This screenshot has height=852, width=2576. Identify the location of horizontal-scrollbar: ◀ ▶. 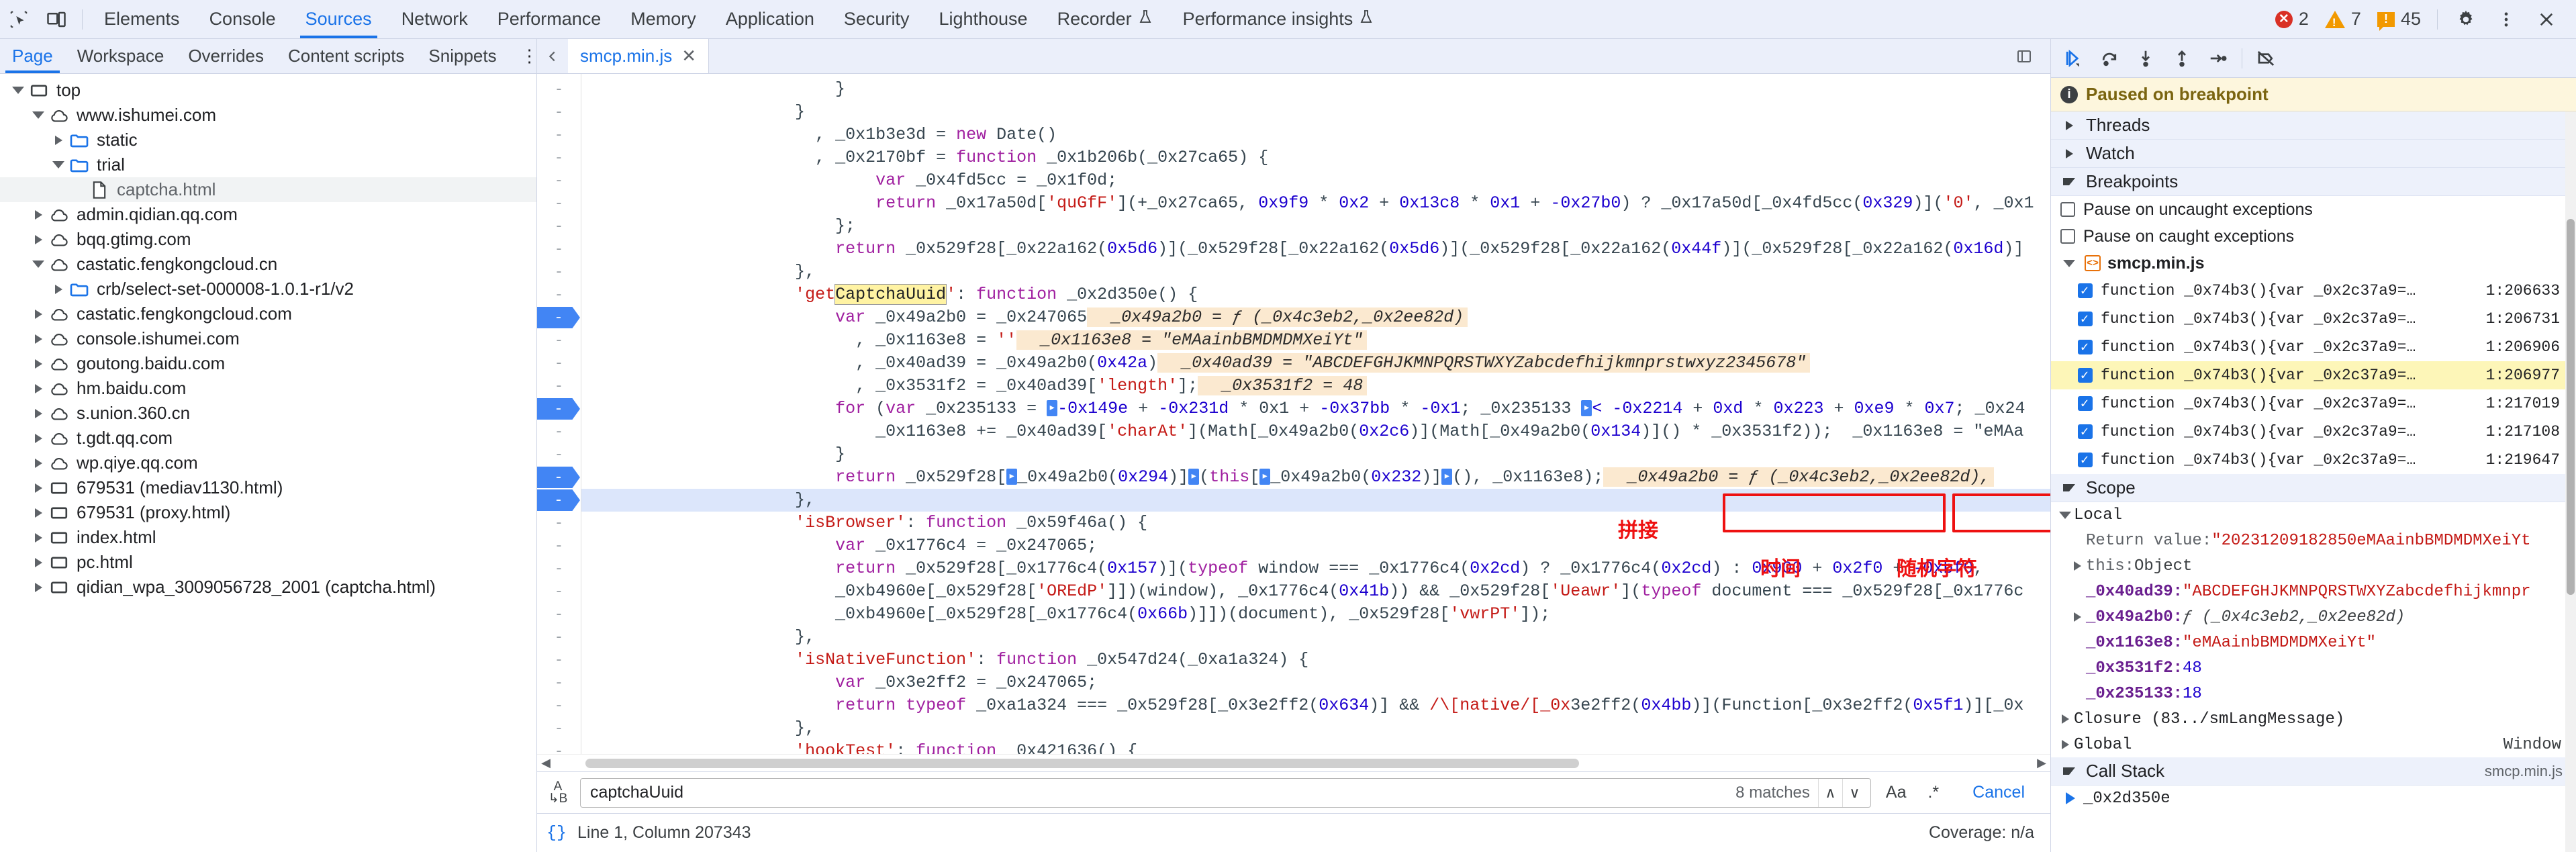
(1293, 762).